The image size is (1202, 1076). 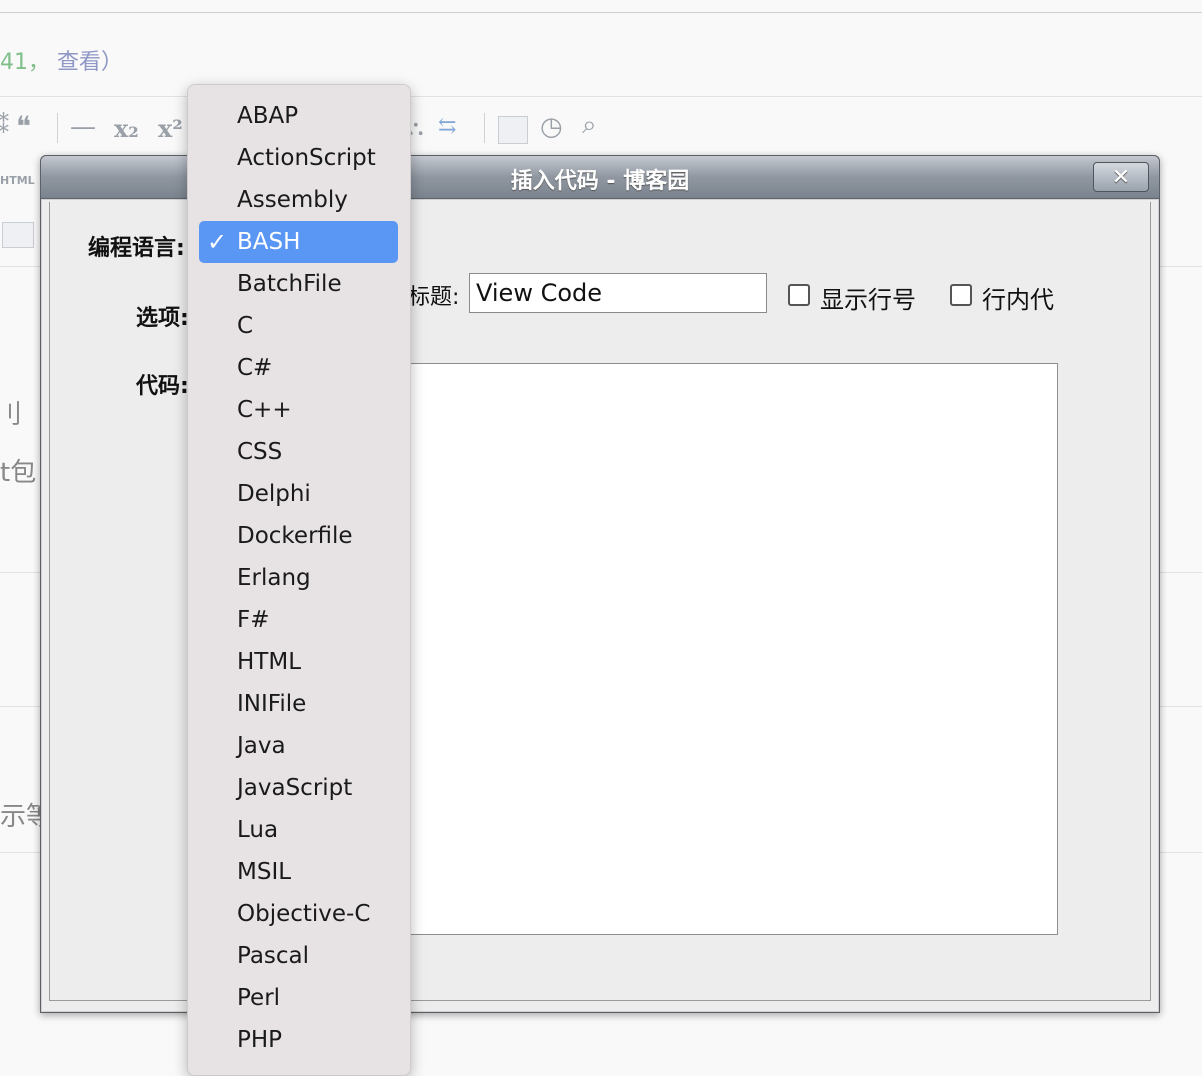 I want to click on language-option: C, so click(x=298, y=326).